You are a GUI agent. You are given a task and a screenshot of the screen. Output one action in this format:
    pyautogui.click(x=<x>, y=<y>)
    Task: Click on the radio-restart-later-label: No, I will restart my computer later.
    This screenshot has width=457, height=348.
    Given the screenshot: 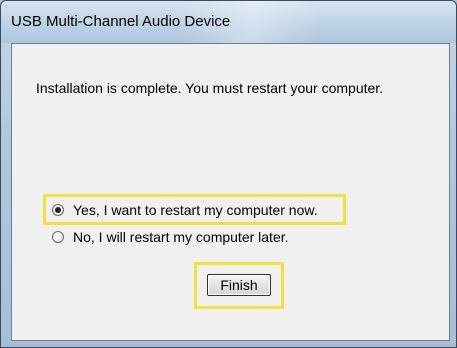 What is the action you would take?
    pyautogui.click(x=181, y=237)
    